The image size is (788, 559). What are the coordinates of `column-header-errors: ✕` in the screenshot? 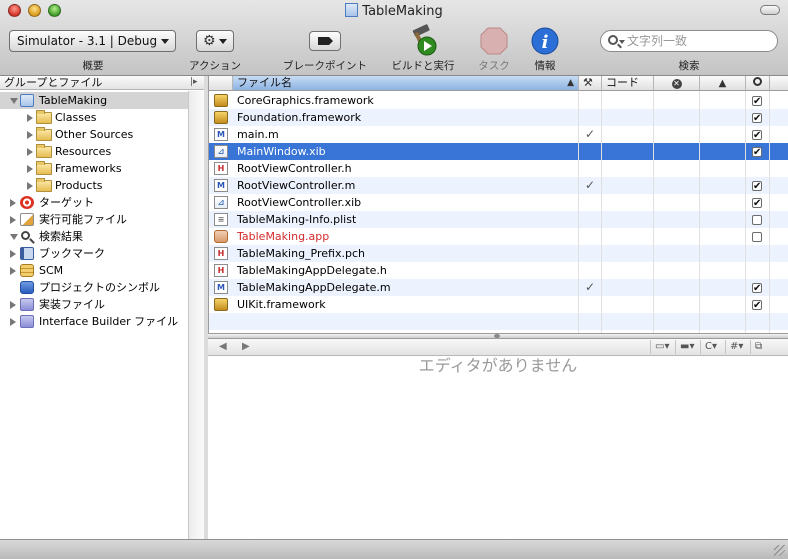 It's located at (677, 83).